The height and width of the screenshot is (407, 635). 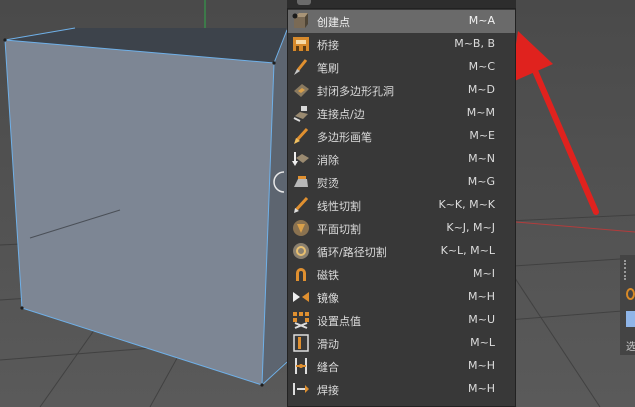 I want to click on plane-cut-icon, so click(x=301, y=228).